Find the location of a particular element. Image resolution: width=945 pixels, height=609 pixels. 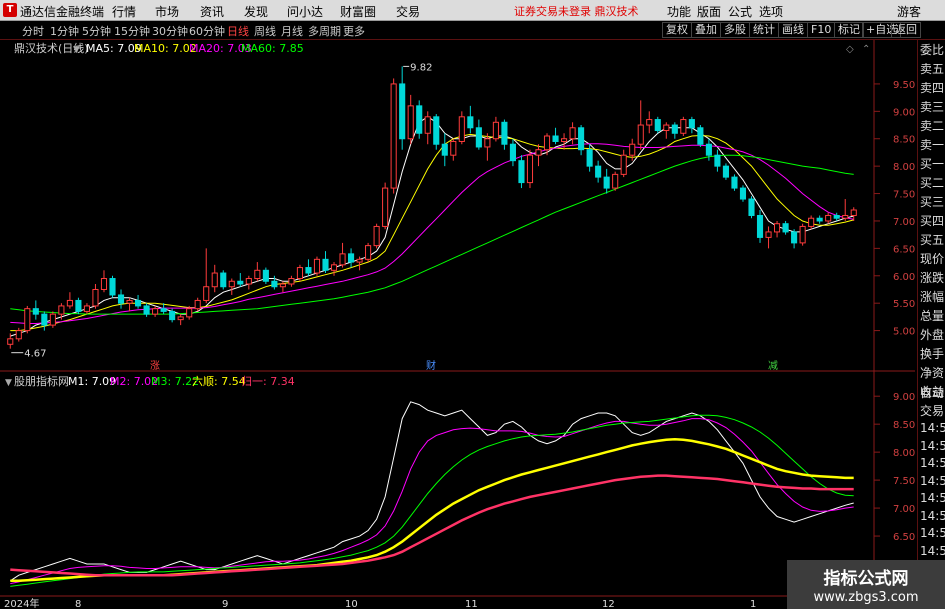

menu-item-layout: 版面 is located at coordinates (709, 11).